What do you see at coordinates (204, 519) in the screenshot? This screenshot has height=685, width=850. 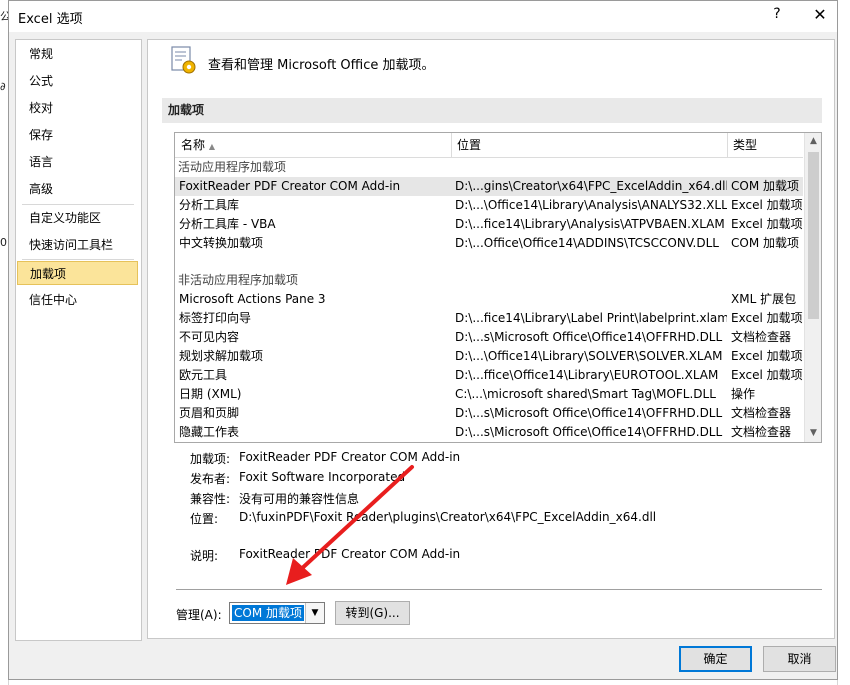 I see `detail-location-label: 位置:` at bounding box center [204, 519].